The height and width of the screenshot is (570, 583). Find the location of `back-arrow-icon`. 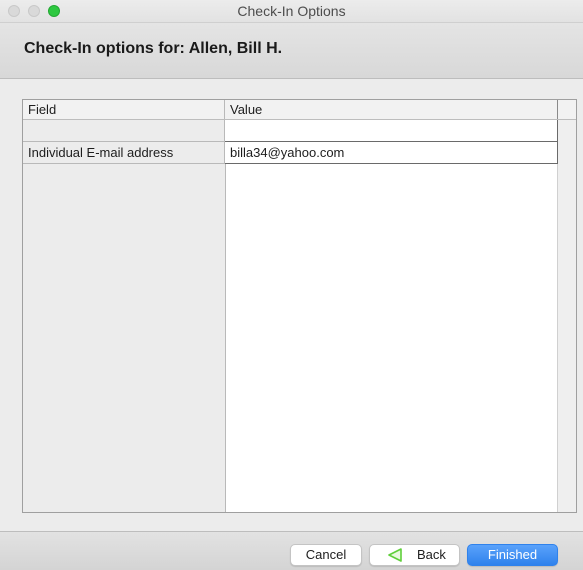

back-arrow-icon is located at coordinates (395, 555).